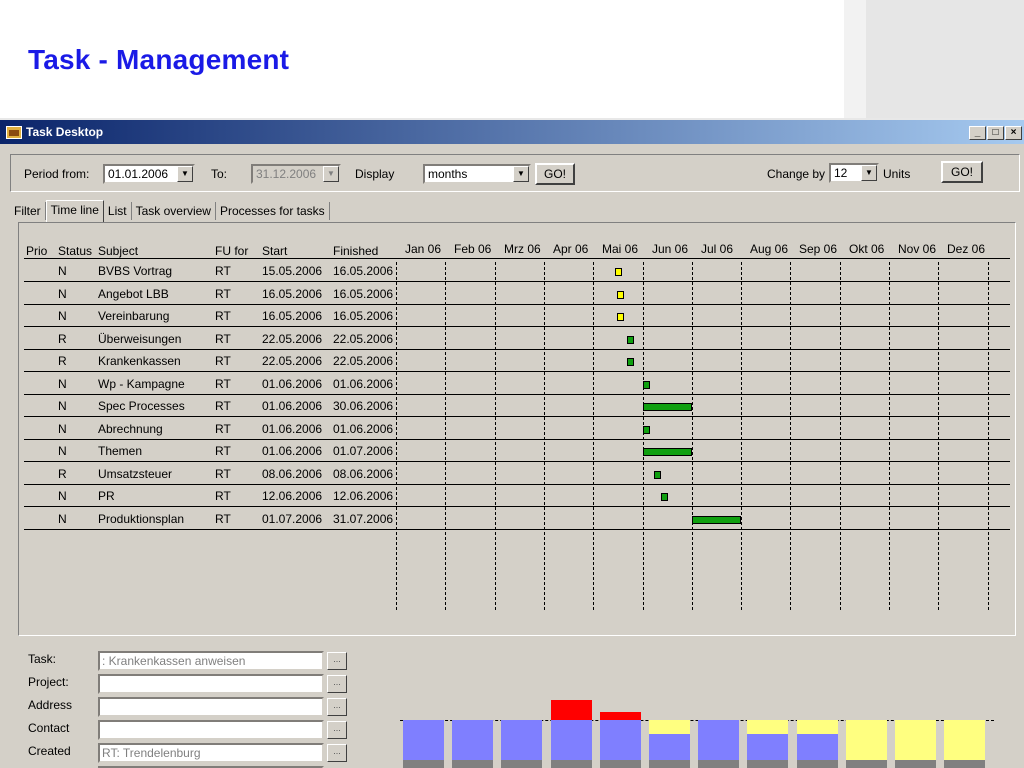 This screenshot has height=768, width=1024. Describe the element at coordinates (130, 429) in the screenshot. I see `cell-subject: Abrechnung` at that location.